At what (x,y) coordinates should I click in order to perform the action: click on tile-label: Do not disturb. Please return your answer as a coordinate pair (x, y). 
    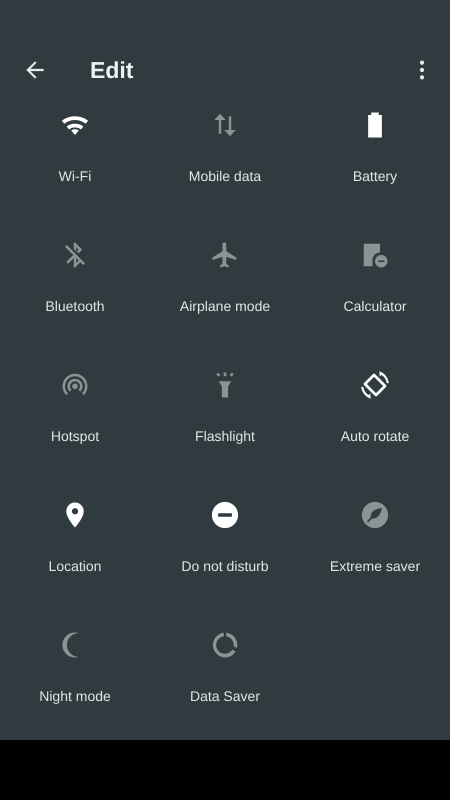
    Looking at the image, I should click on (225, 566).